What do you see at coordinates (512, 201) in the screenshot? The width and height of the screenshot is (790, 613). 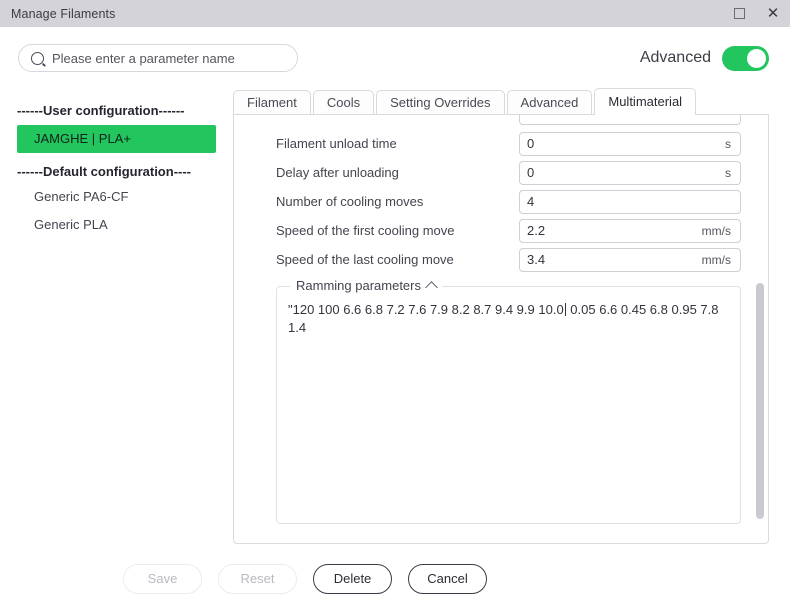 I see `row-number-of-cooling-moves: Number of cooling moves 4` at bounding box center [512, 201].